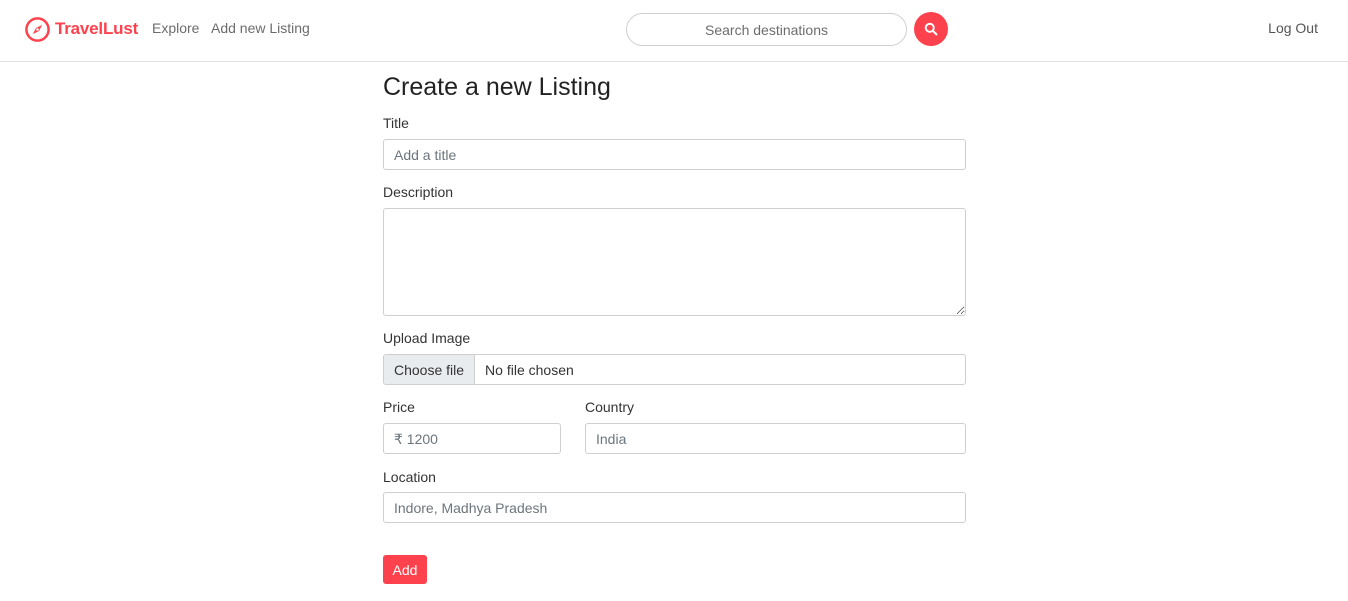 The width and height of the screenshot is (1348, 601). I want to click on location-label: Location, so click(409, 477).